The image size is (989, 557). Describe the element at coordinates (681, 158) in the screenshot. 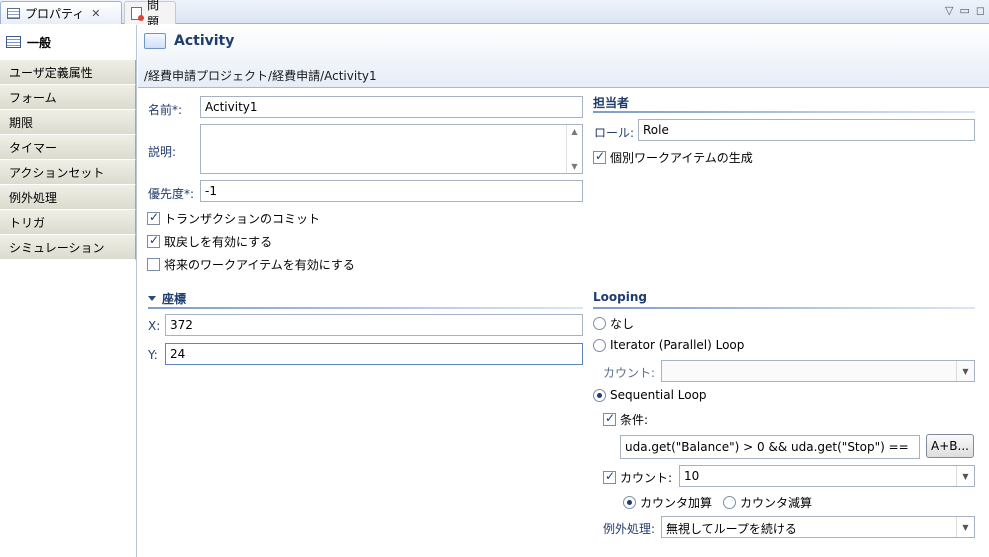

I see `individual-workitem-label: 個別ワークアイテムの生成` at that location.